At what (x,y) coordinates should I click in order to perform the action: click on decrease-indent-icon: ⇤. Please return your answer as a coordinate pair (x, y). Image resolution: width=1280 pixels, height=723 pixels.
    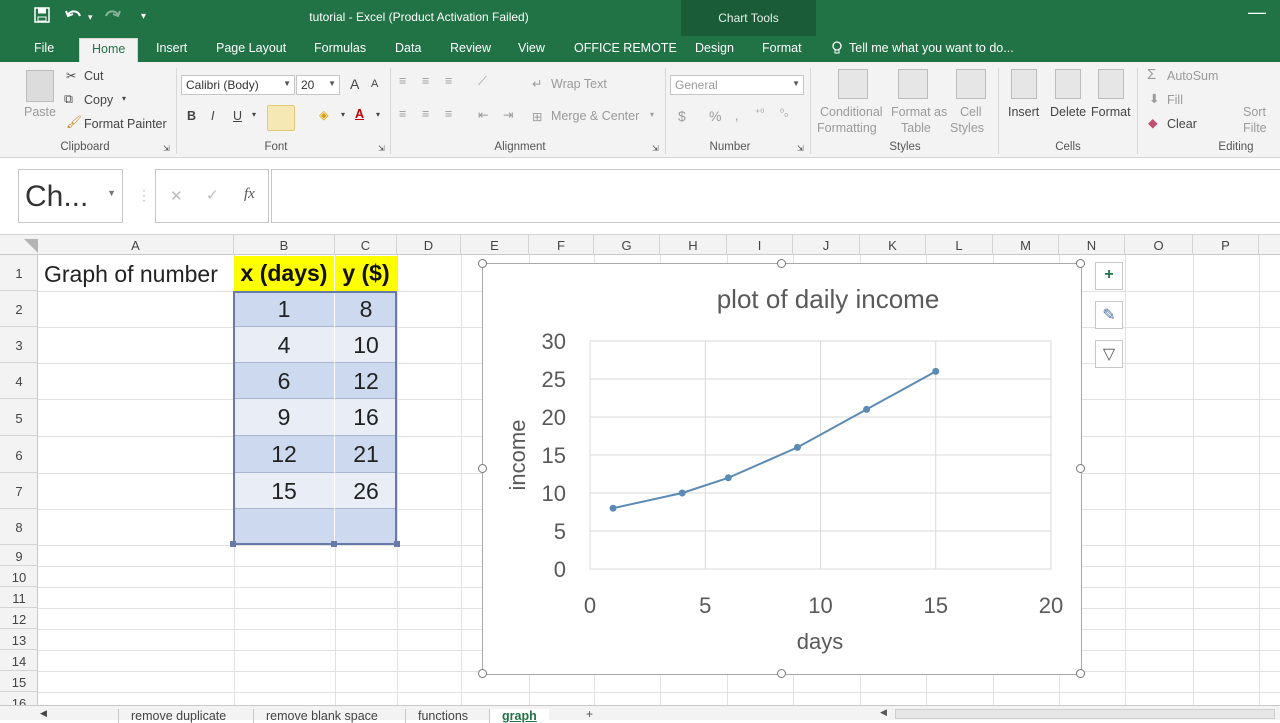
    Looking at the image, I should click on (483, 114).